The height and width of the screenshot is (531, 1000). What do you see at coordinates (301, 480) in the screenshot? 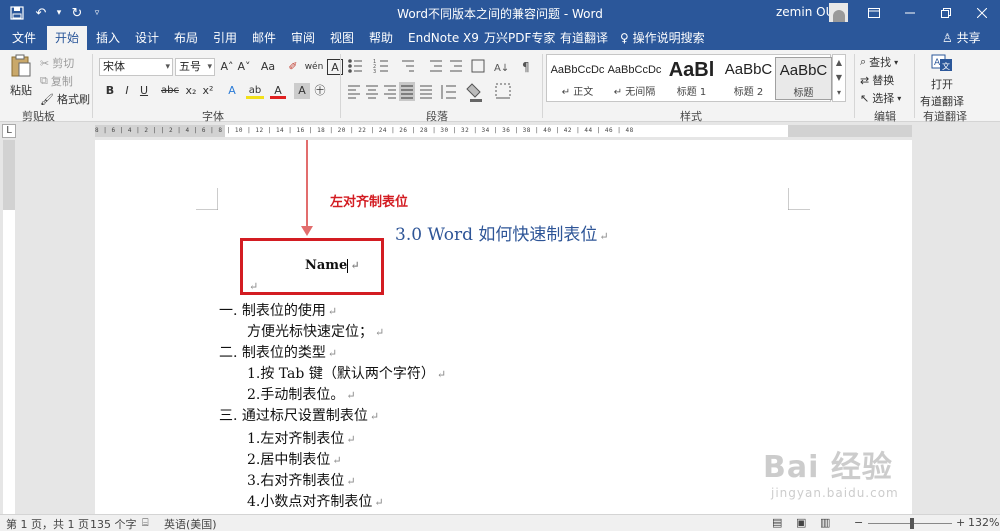
I see `list-item: 3.右对齐制表位 ↵` at bounding box center [301, 480].